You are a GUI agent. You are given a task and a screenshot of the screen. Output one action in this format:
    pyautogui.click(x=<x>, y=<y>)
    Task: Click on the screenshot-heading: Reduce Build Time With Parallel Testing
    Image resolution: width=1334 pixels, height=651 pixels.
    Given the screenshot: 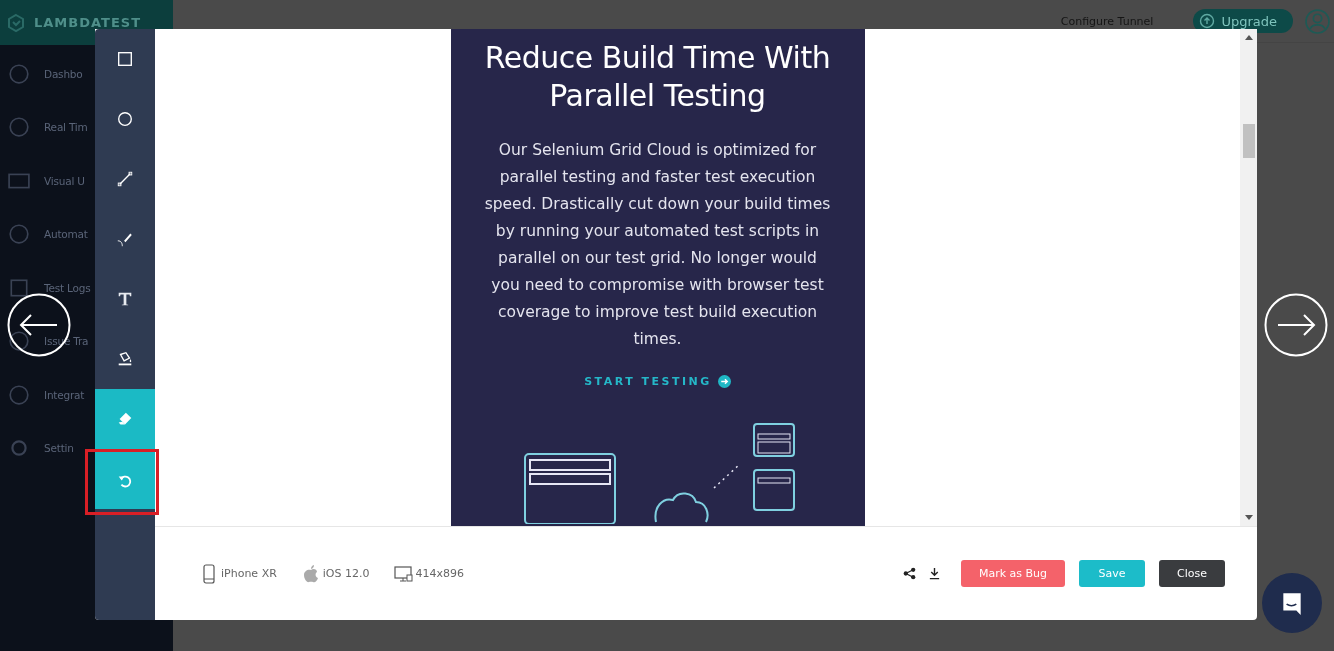 What is the action you would take?
    pyautogui.click(x=657, y=77)
    